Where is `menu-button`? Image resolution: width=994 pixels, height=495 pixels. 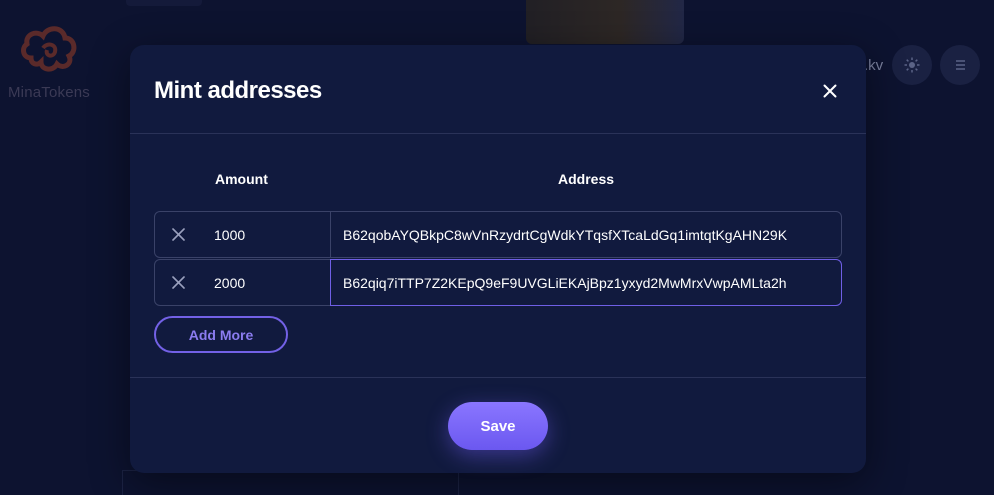
menu-button is located at coordinates (960, 65).